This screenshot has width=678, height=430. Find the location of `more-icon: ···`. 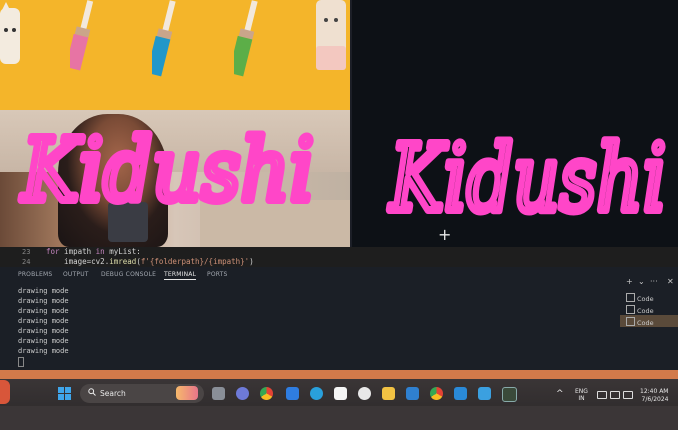

more-icon: ··· is located at coordinates (654, 281).